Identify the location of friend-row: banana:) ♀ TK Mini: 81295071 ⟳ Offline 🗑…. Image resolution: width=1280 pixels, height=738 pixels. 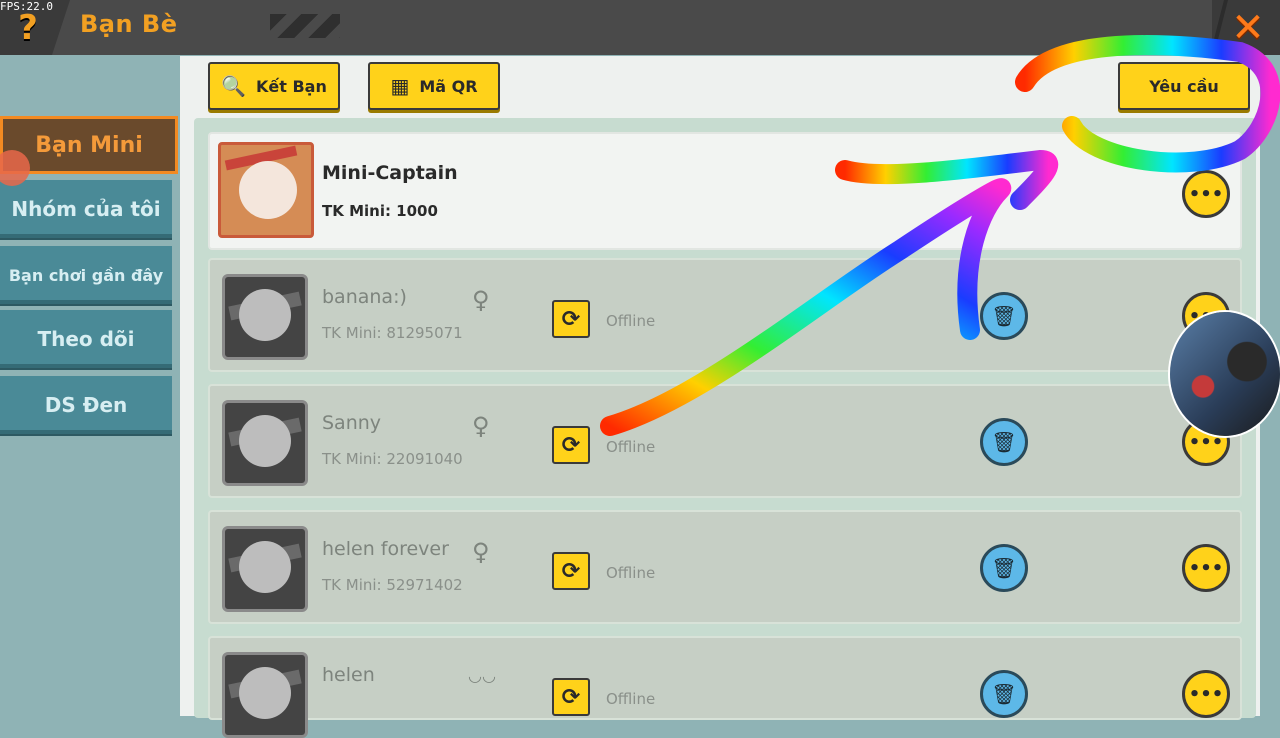
(725, 315).